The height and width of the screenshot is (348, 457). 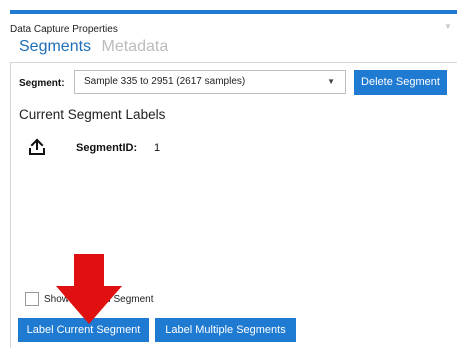 What do you see at coordinates (92, 114) in the screenshot?
I see `current-segment-labels-heading: Current Segment Labels` at bounding box center [92, 114].